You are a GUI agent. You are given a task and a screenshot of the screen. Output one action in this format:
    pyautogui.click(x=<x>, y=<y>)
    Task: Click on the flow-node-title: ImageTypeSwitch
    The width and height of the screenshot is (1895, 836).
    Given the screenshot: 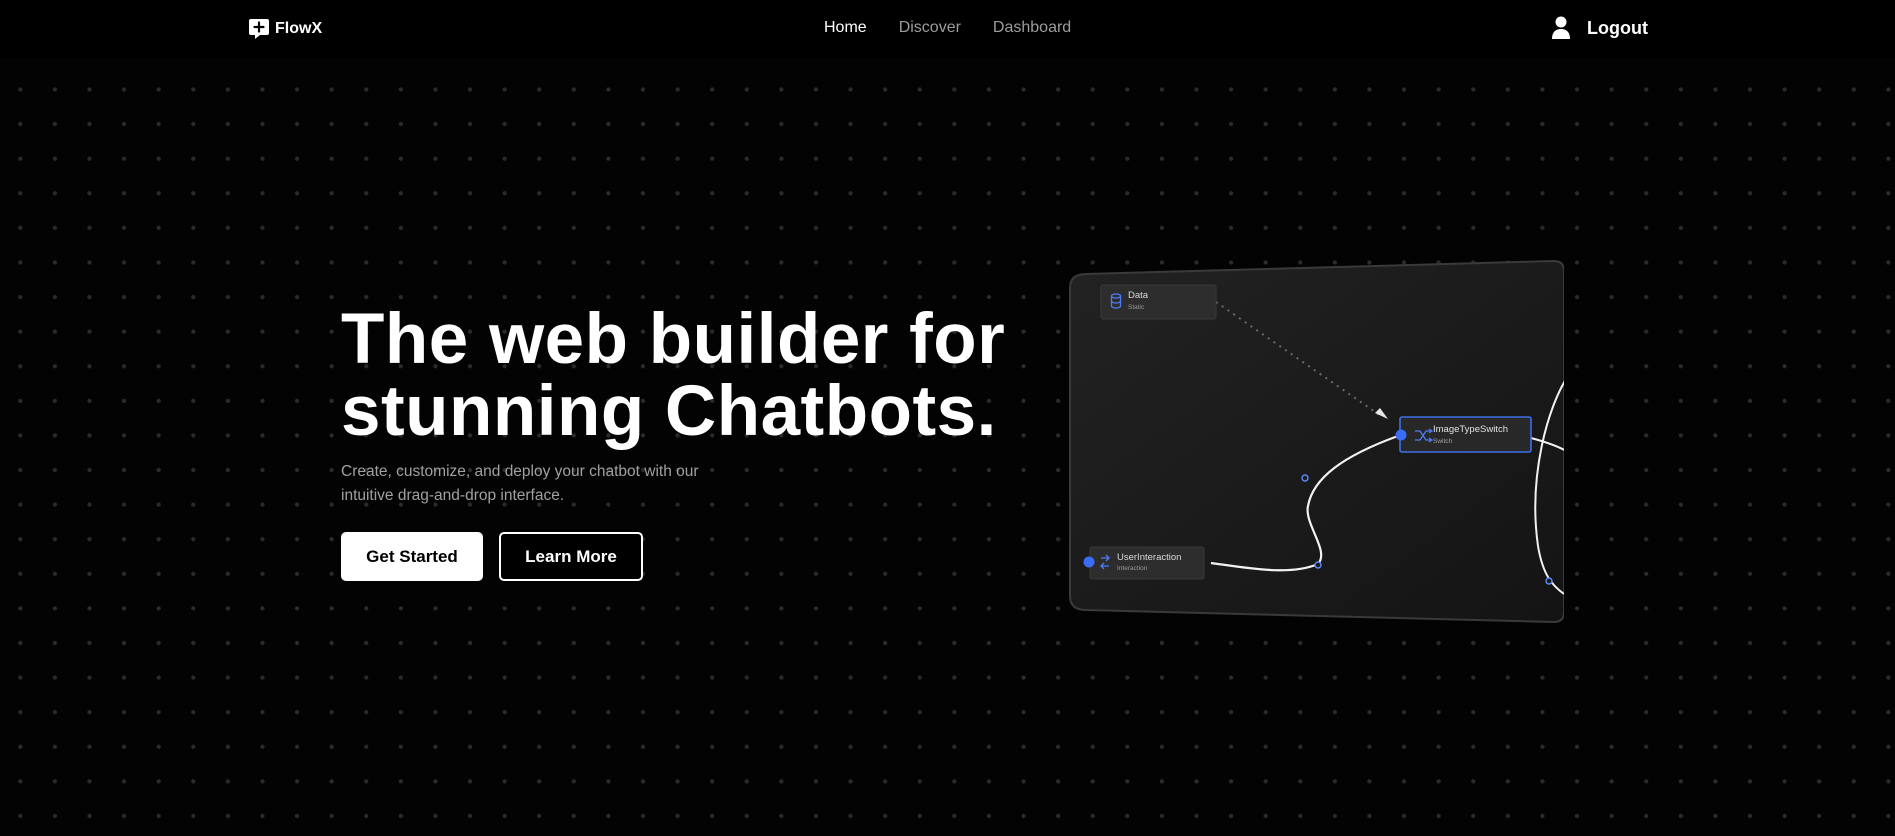 What is the action you would take?
    pyautogui.click(x=1470, y=429)
    